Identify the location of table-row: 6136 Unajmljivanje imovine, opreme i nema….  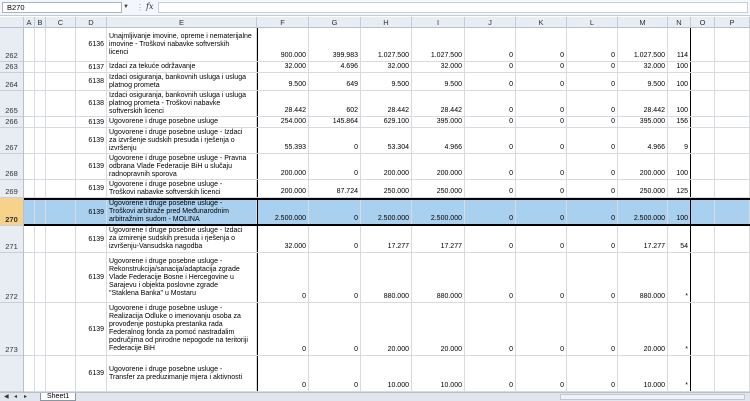
(387, 45).